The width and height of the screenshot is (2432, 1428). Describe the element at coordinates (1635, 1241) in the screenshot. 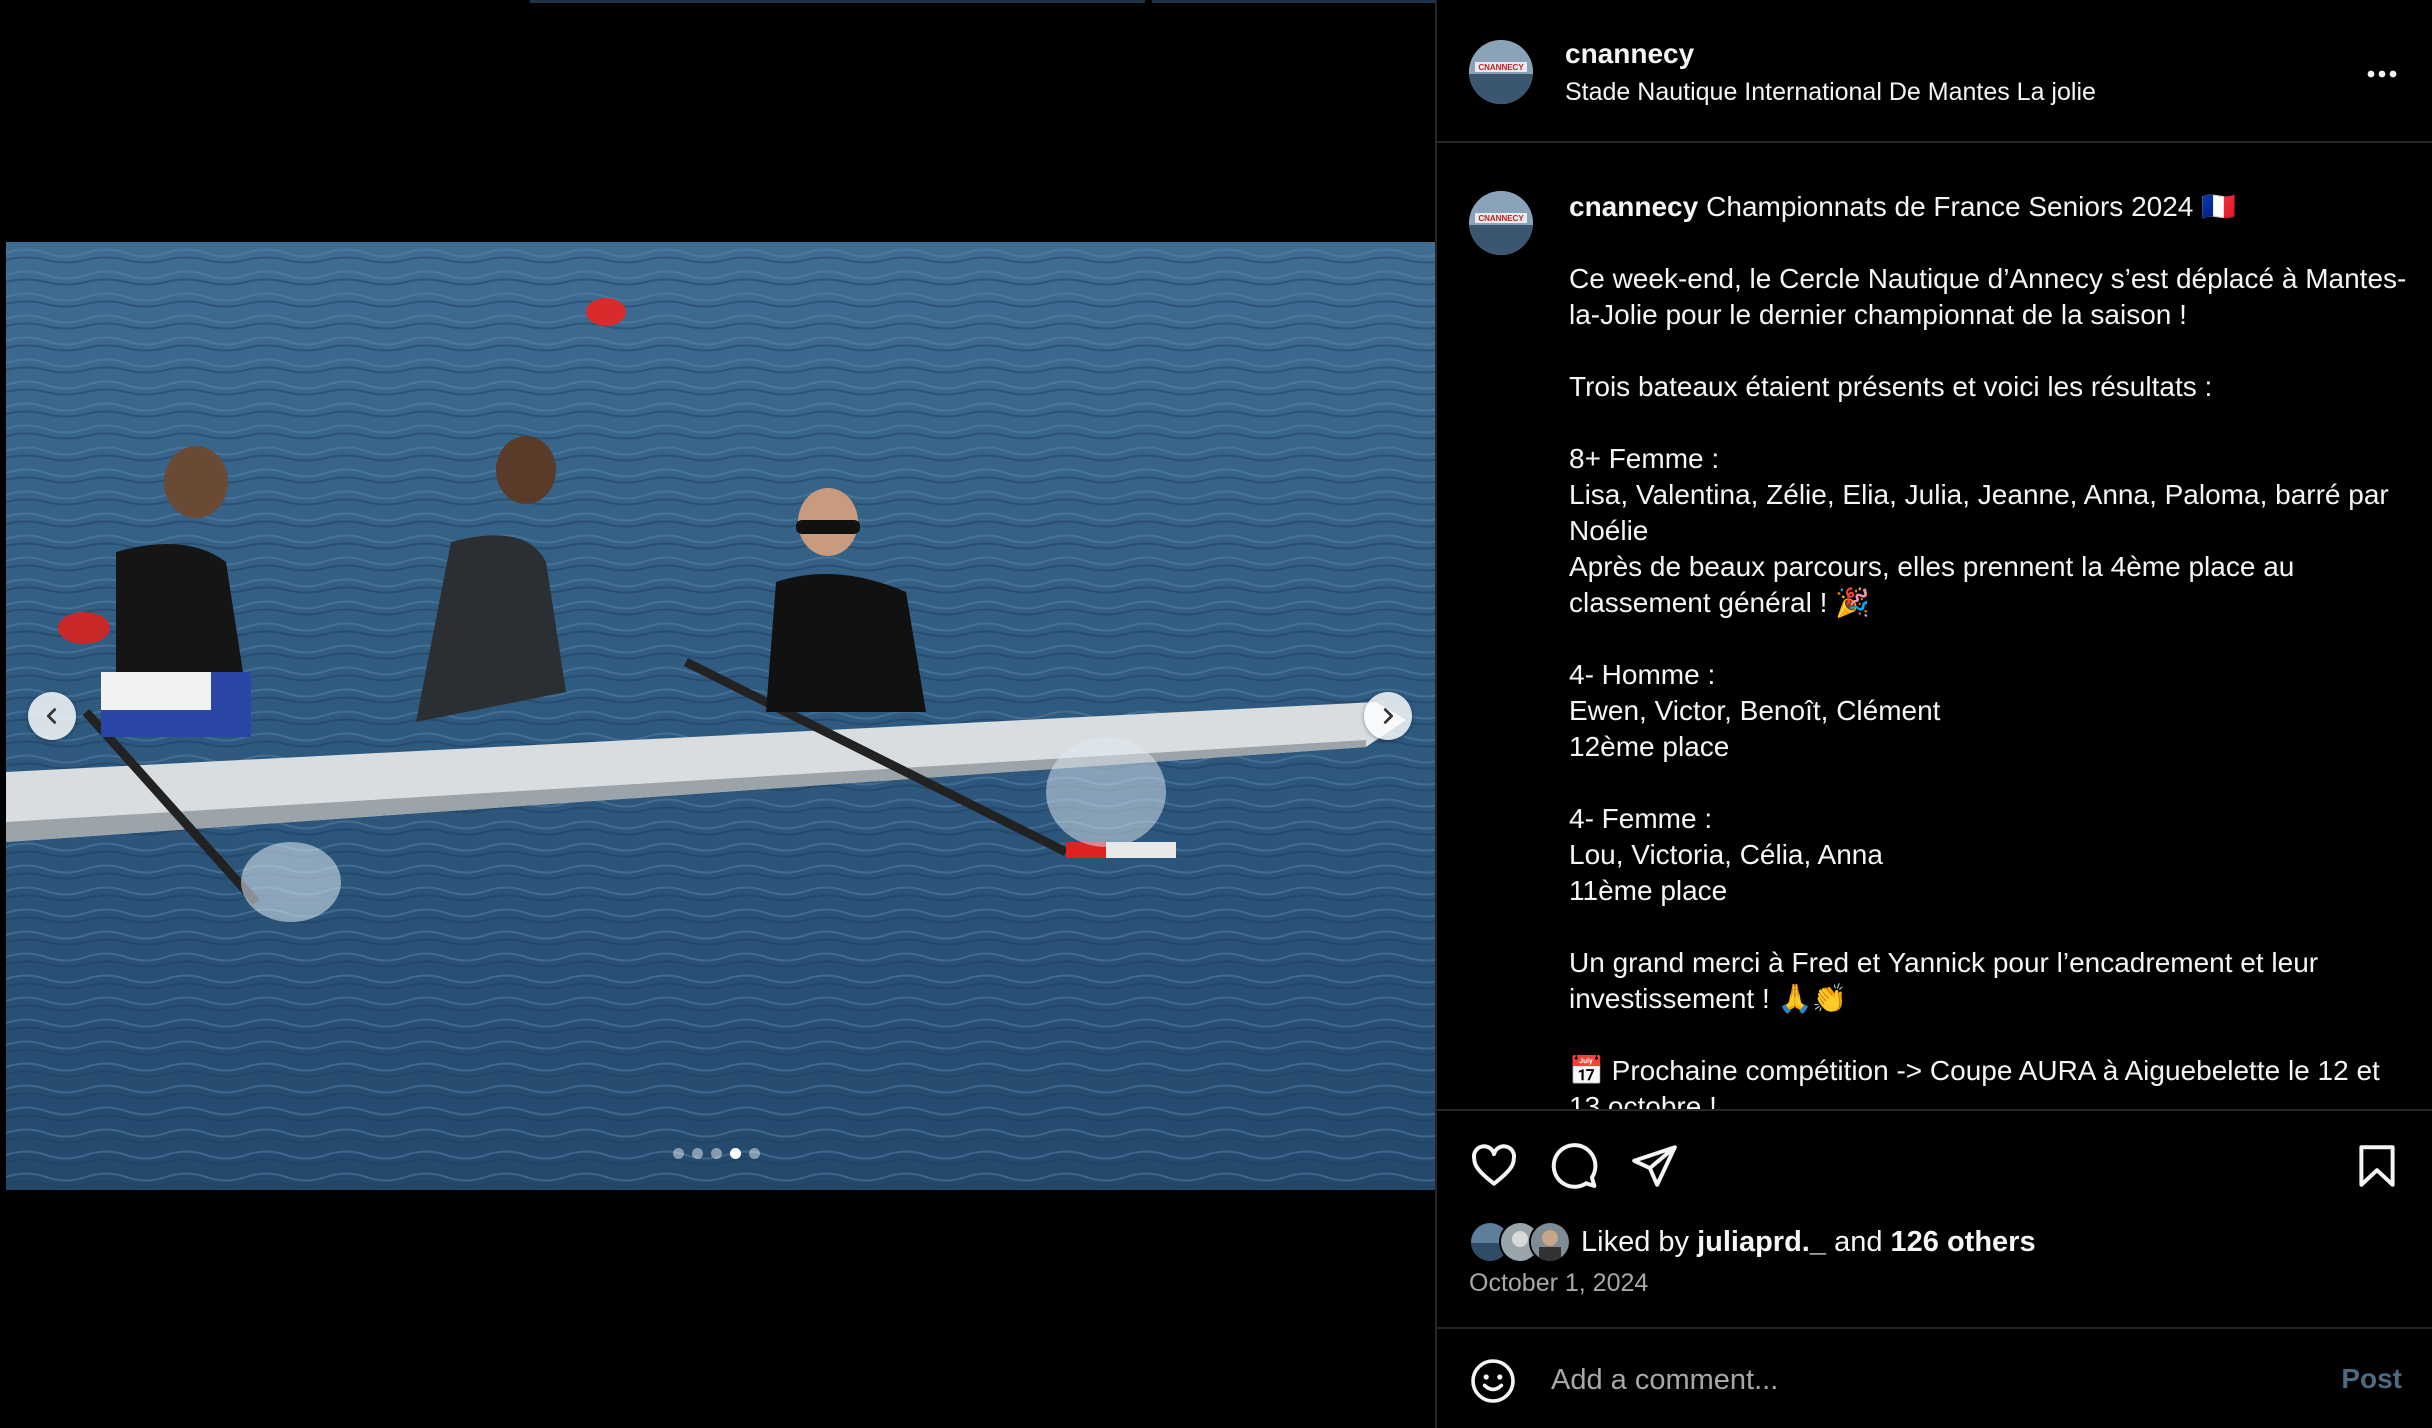

I see `liked-by-prefix: Liked by` at that location.